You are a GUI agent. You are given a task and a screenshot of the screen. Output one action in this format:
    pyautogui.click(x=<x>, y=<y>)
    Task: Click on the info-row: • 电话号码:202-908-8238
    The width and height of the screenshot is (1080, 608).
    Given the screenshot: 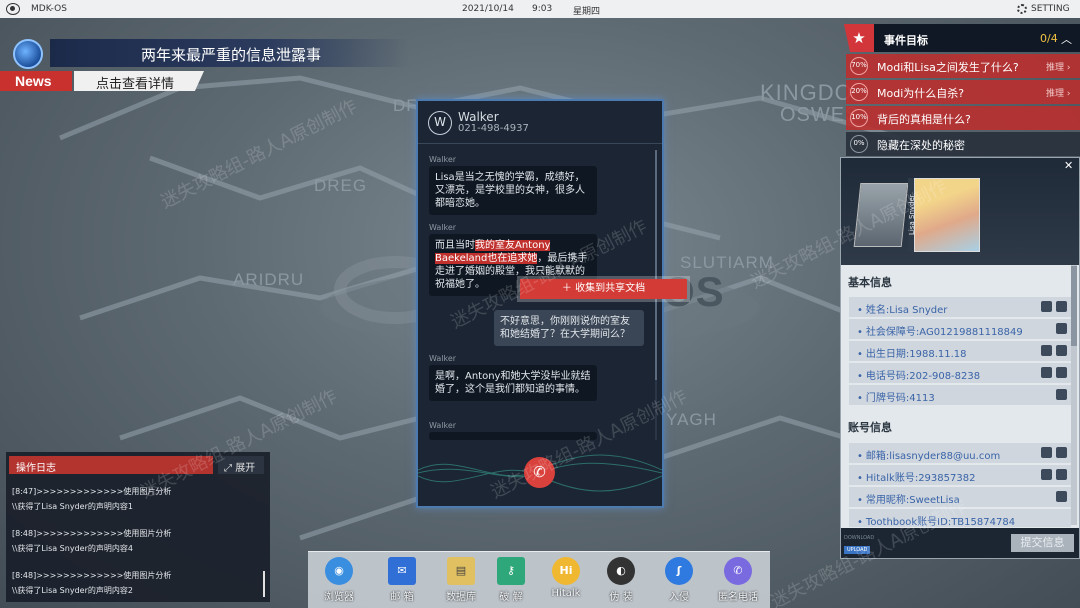 What is the action you would take?
    pyautogui.click(x=960, y=373)
    